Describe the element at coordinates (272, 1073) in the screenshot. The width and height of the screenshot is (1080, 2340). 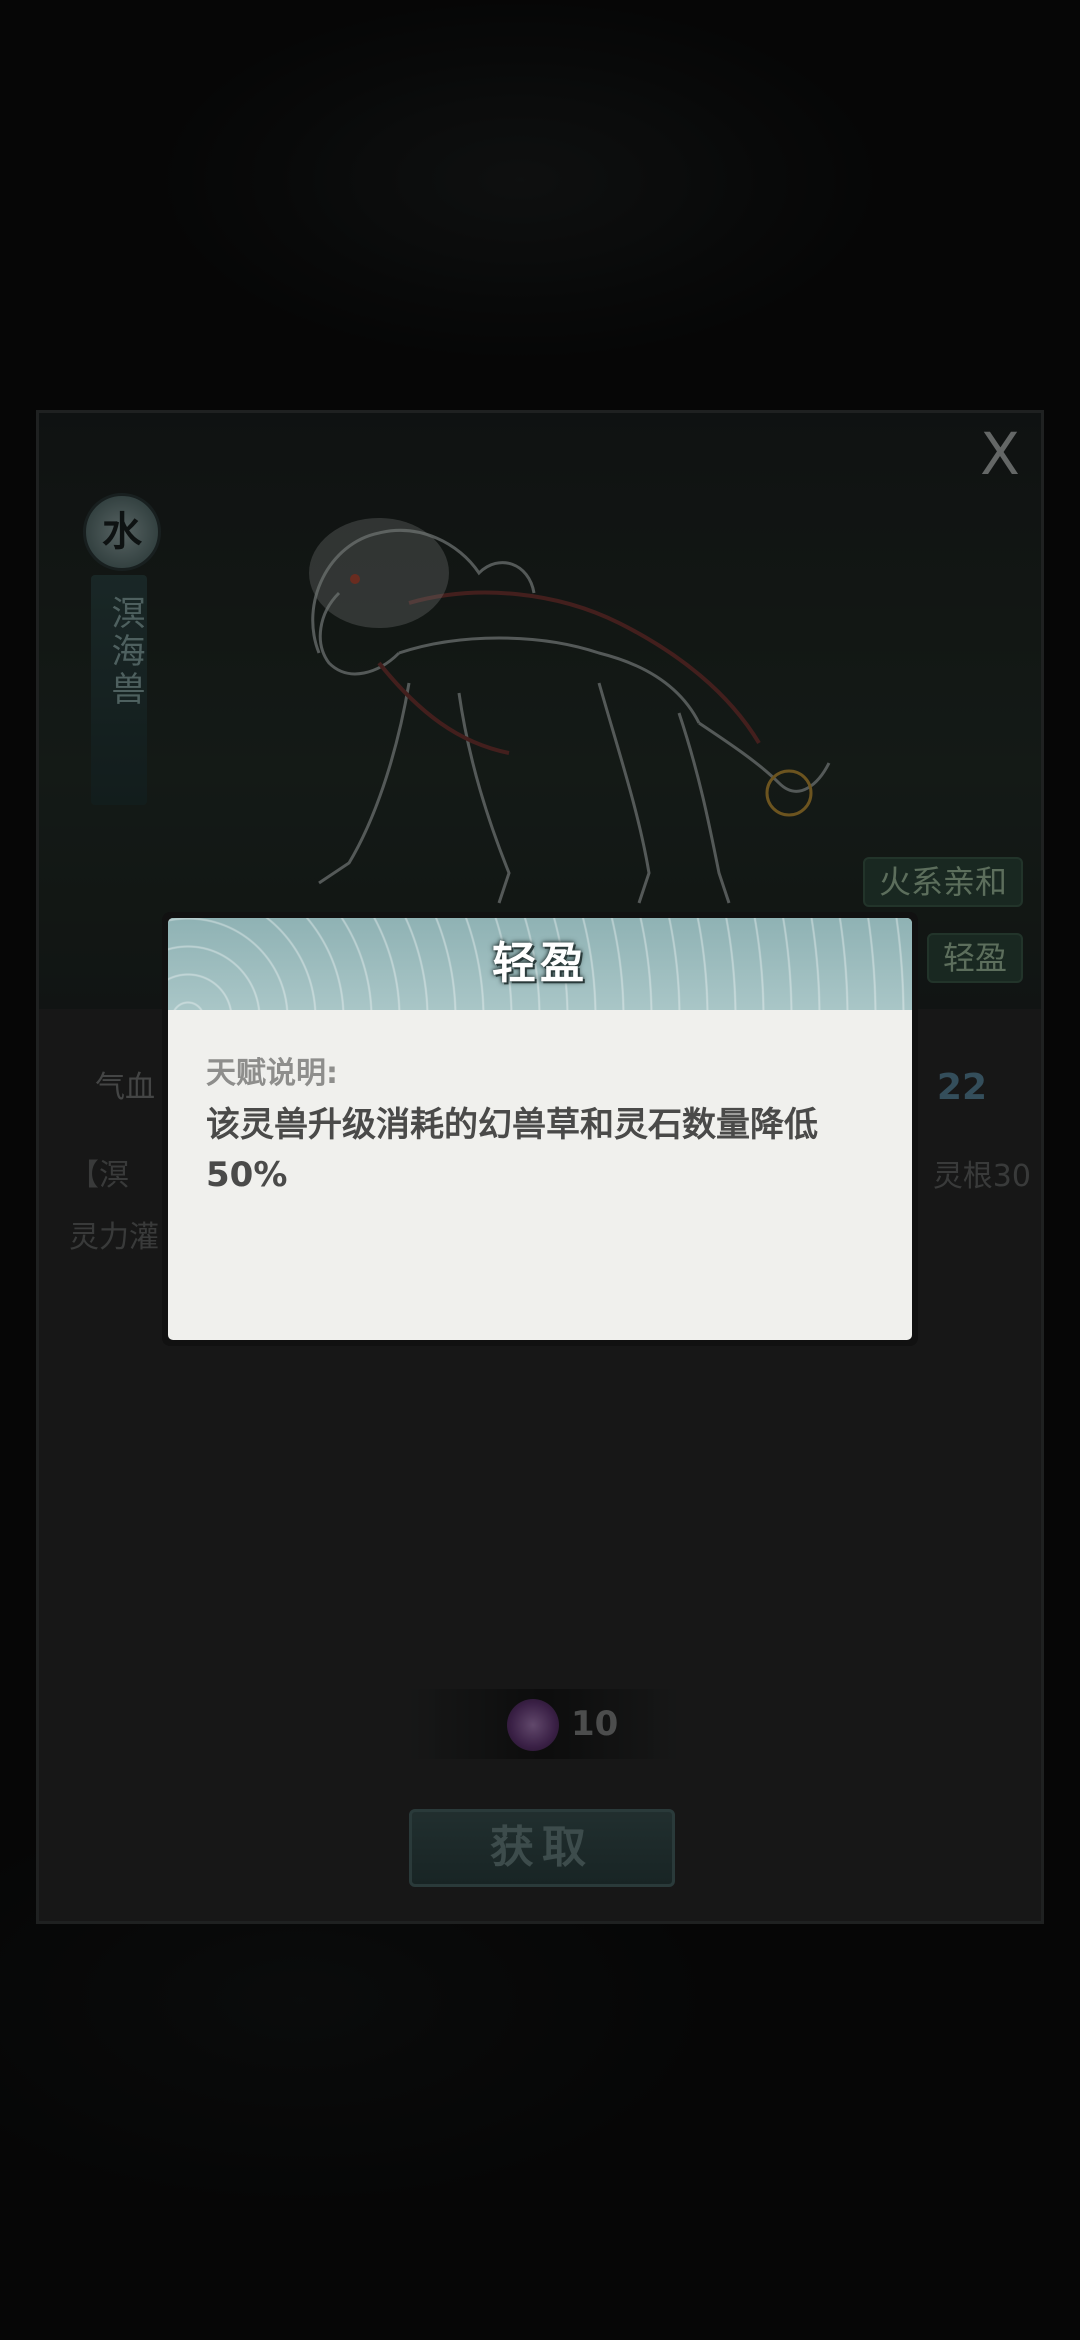
I see `talent-label: 天赋说明:` at that location.